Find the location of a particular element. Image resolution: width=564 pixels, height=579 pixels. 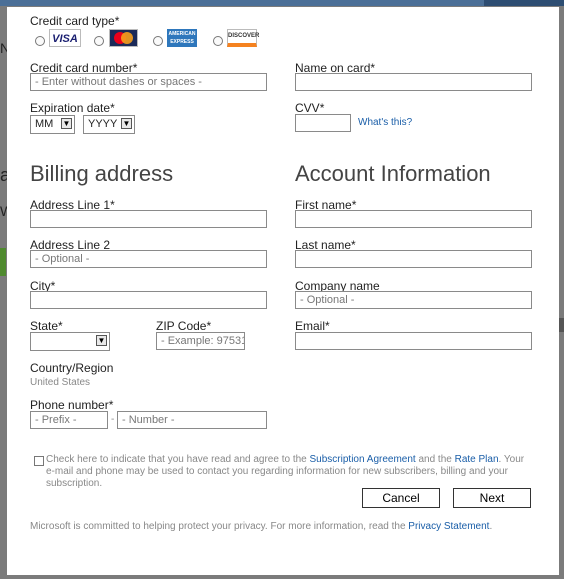

cvv-label: CVV* is located at coordinates (310, 108).